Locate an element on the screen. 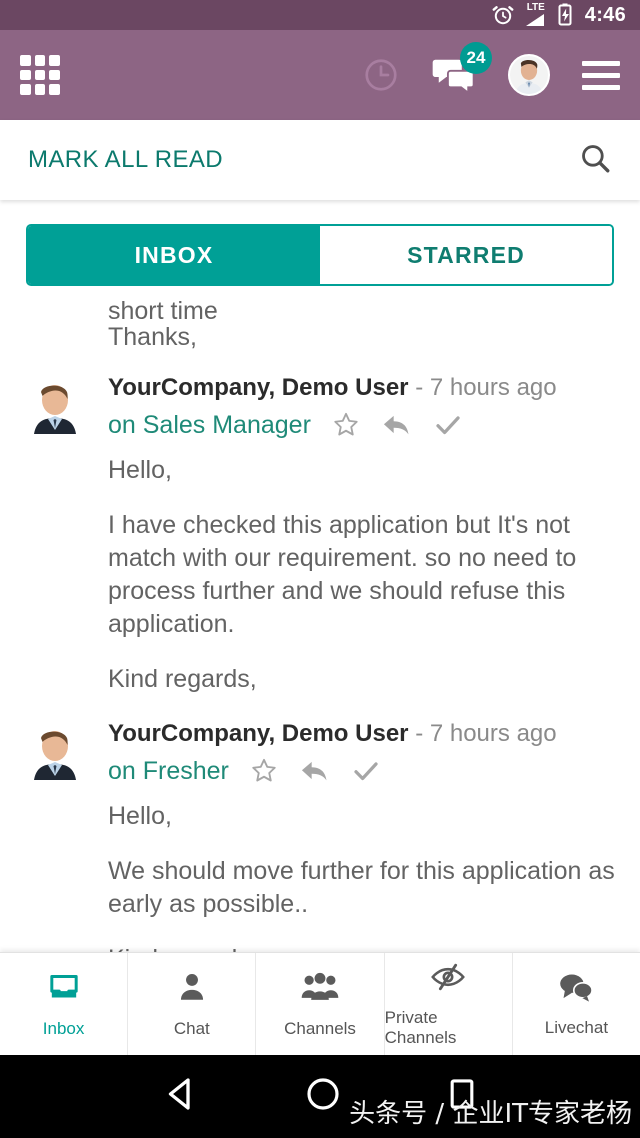 This screenshot has width=640, height=1138. nav-item-channels: Channels is located at coordinates (320, 1004).